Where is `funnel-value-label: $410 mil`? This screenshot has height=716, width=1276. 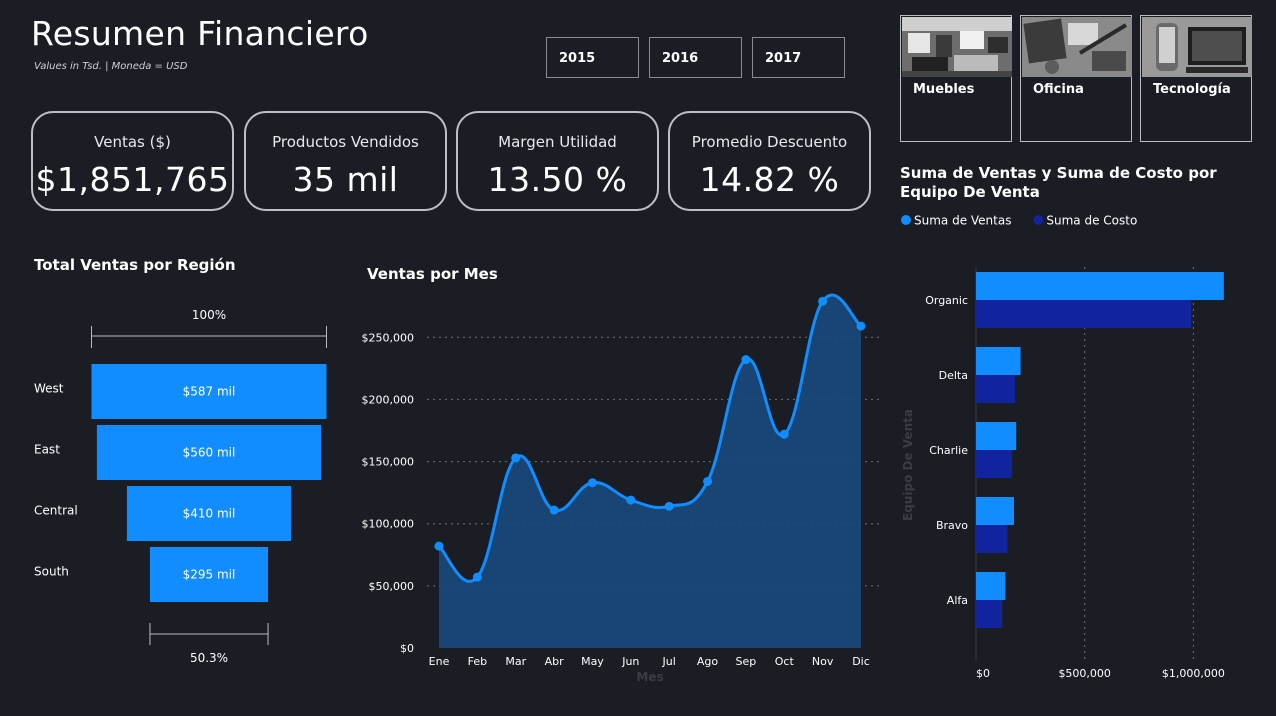 funnel-value-label: $410 mil is located at coordinates (209, 514).